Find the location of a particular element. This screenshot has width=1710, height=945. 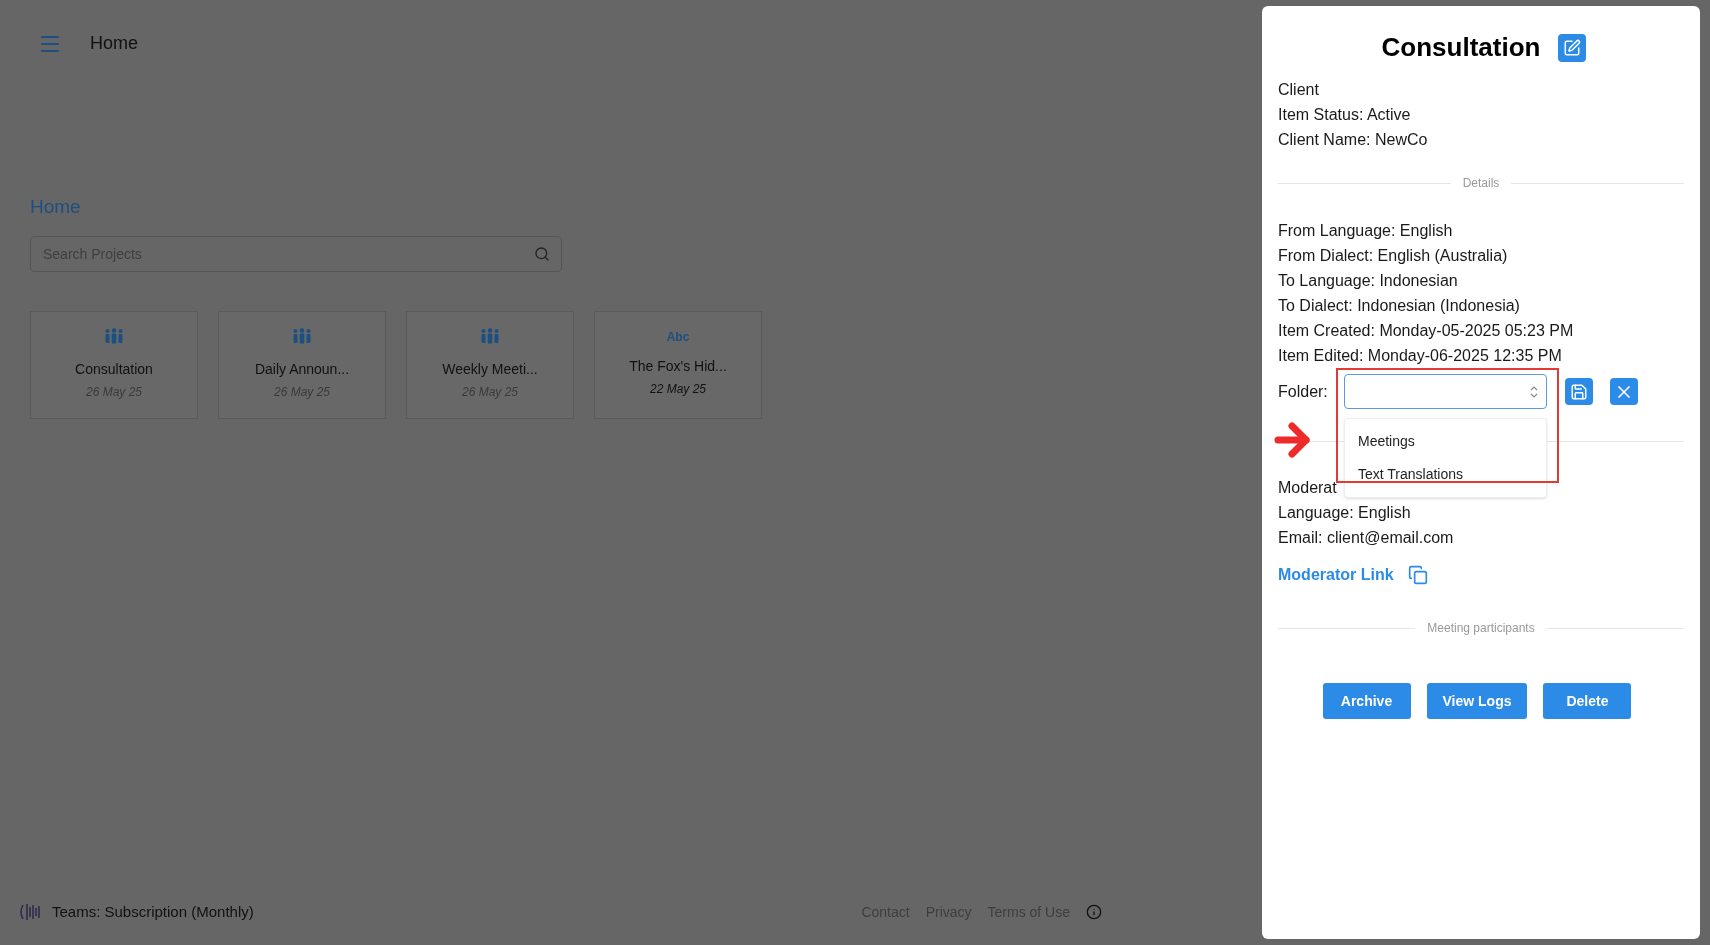

subscription-label: Teams: Subscription (Monthly) is located at coordinates (153, 911).